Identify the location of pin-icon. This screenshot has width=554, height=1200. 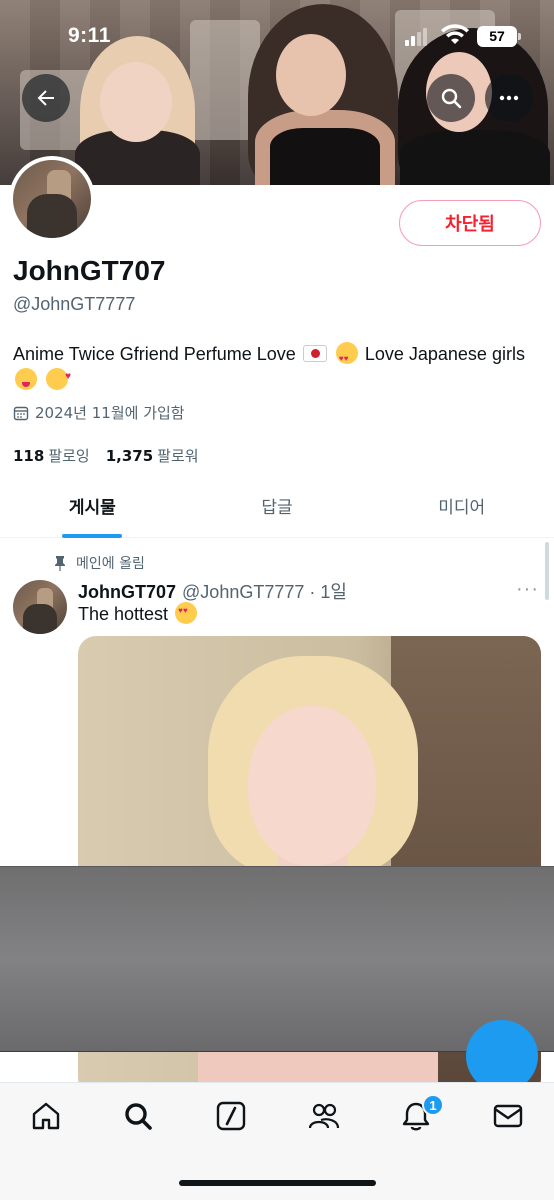
(60, 563).